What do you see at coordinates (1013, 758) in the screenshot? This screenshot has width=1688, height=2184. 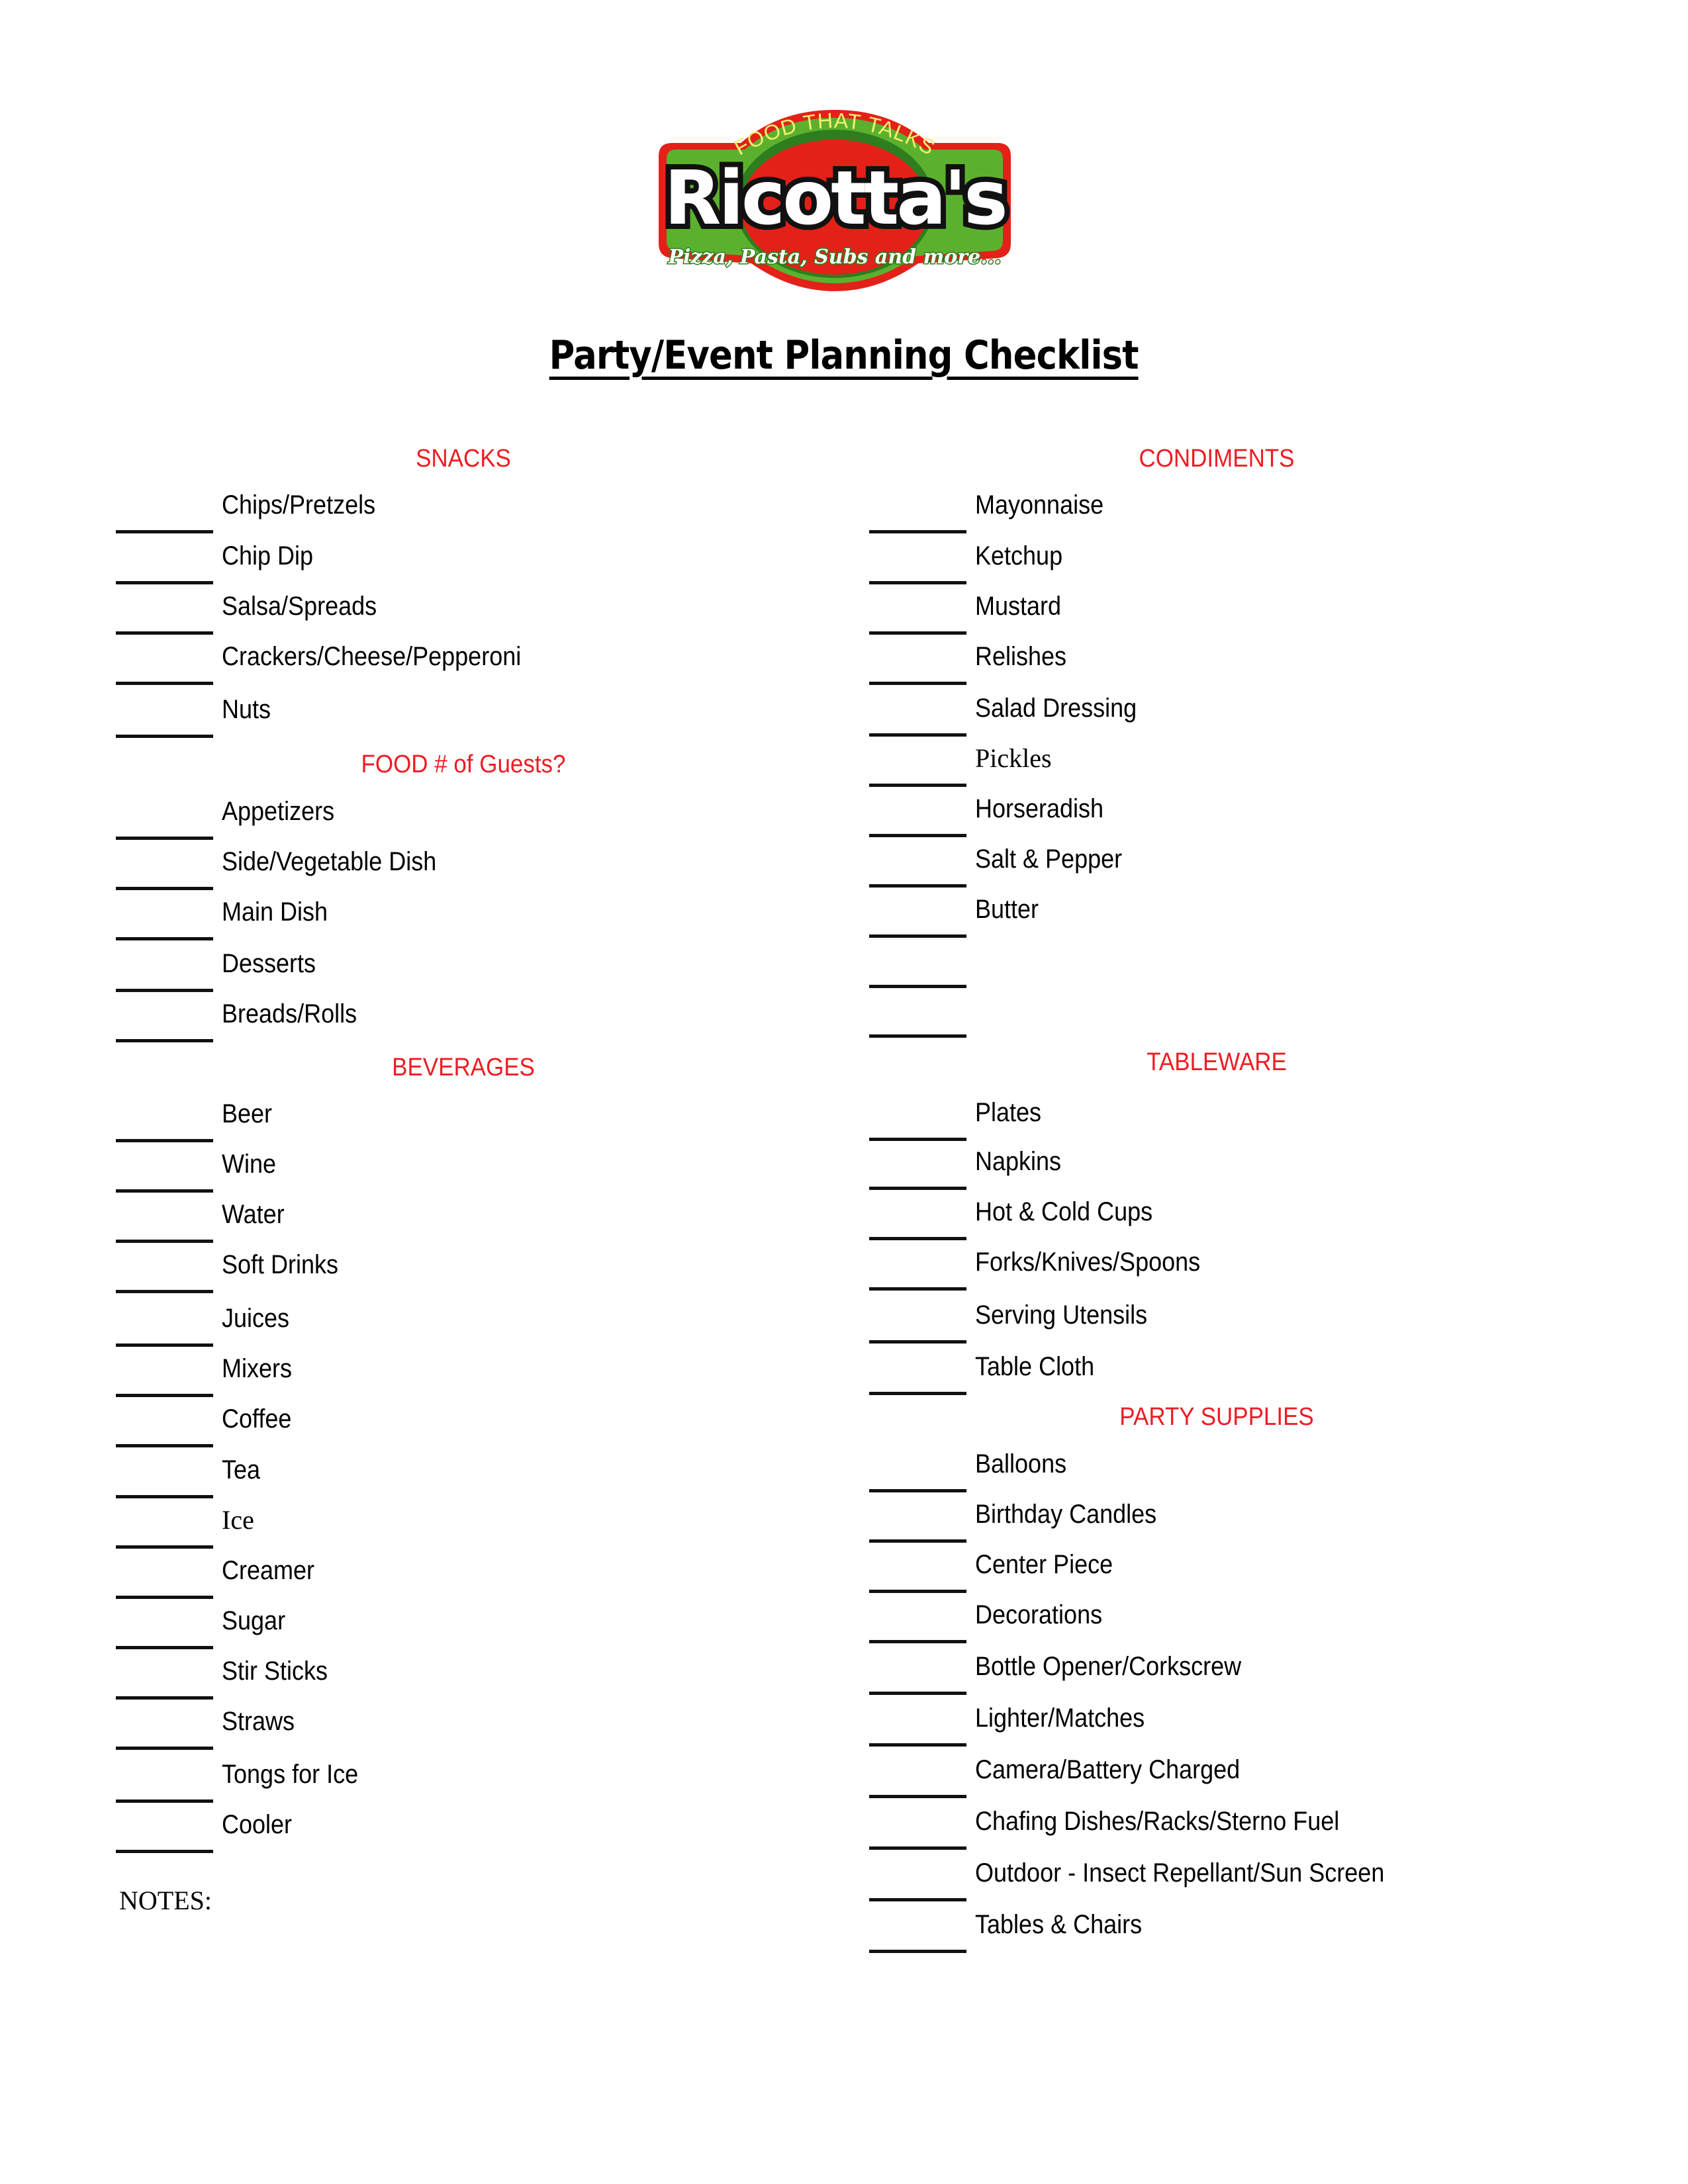 I see `checklist-item: Pickles` at bounding box center [1013, 758].